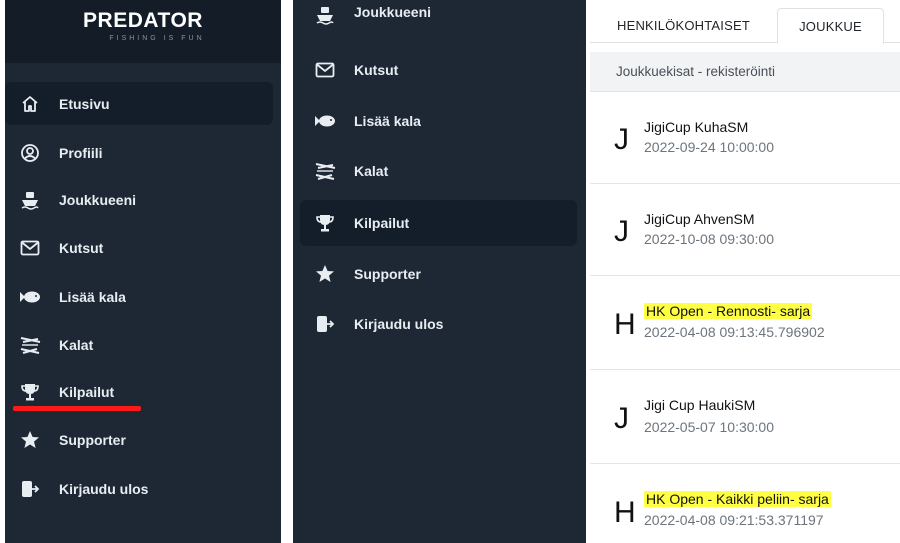  Describe the element at coordinates (745, 72) in the screenshot. I see `section-title: Joukkuekisat - rekisteröinti` at that location.